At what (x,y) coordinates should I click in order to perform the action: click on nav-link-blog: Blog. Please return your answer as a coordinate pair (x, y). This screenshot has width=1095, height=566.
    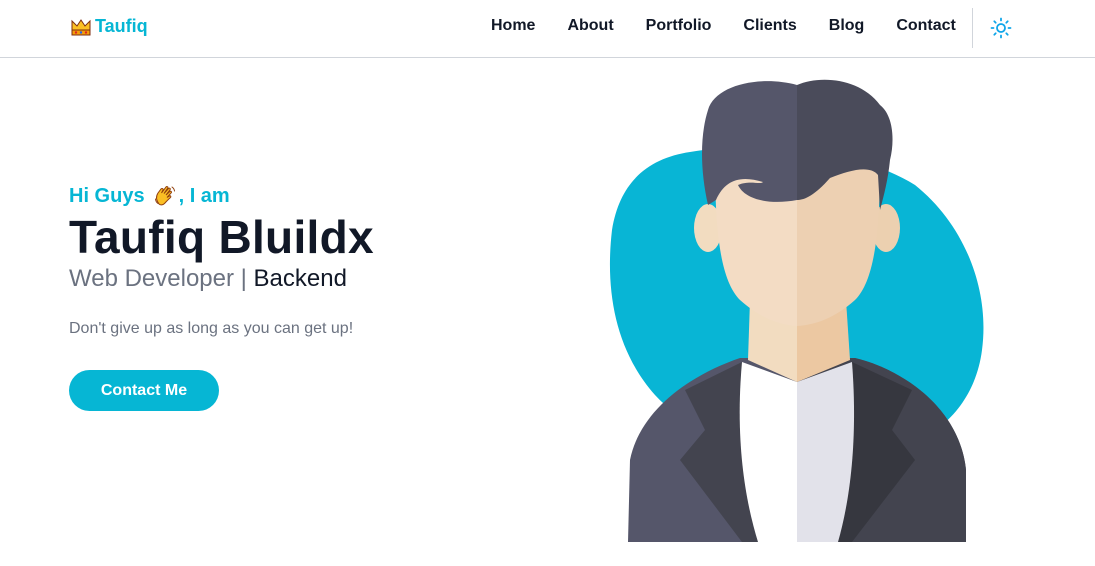
    Looking at the image, I should click on (847, 26).